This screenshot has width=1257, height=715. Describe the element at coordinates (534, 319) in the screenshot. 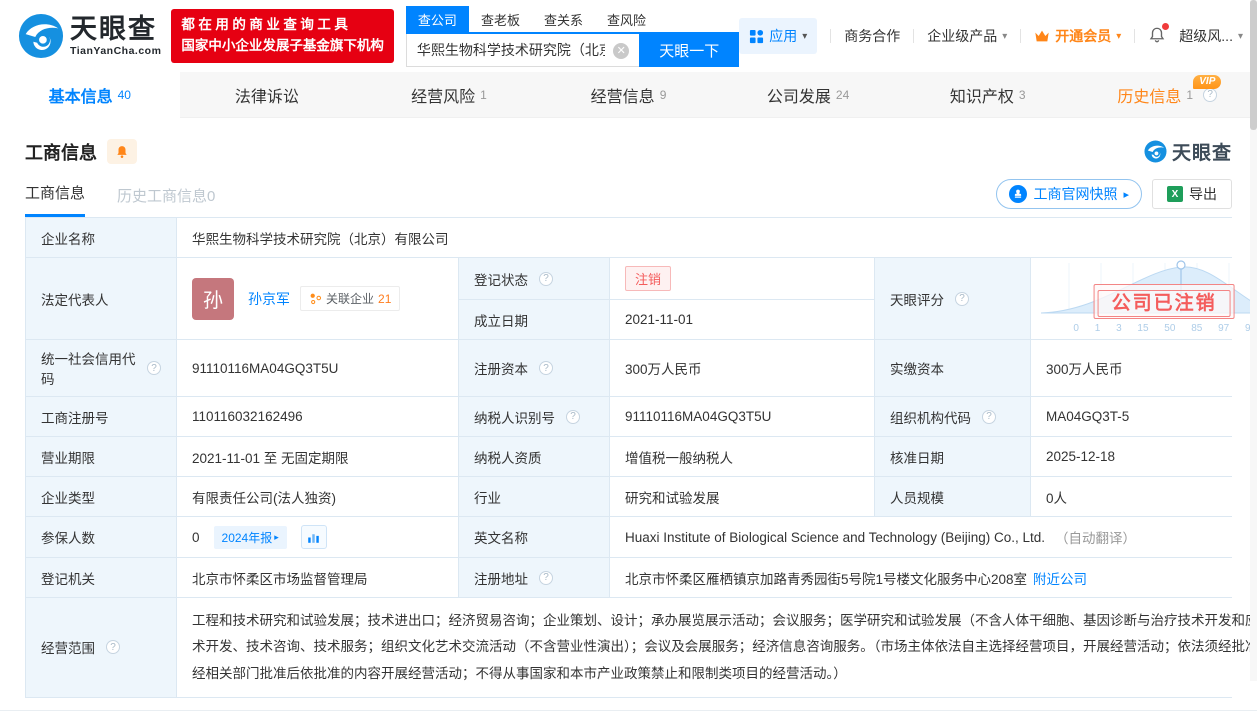

I see `field-label: 成立日期` at that location.